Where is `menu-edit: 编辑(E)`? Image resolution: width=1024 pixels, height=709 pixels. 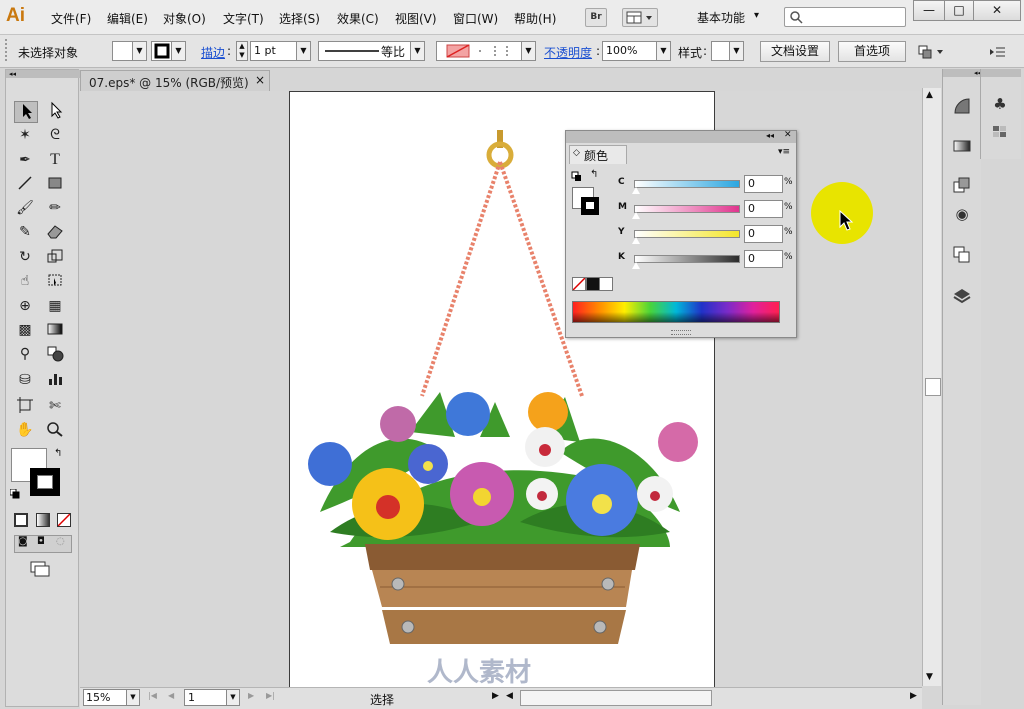
menu-edit: 编辑(E) is located at coordinates (127, 18).